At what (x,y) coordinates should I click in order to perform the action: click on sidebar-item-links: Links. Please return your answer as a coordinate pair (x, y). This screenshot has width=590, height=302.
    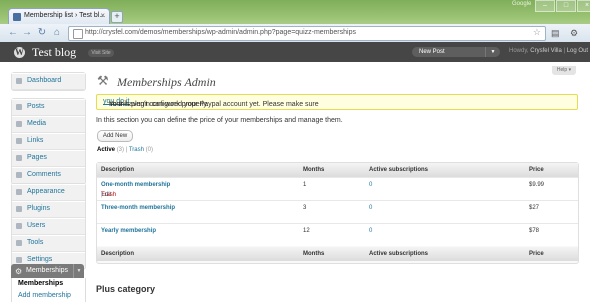
    Looking at the image, I should click on (48, 141).